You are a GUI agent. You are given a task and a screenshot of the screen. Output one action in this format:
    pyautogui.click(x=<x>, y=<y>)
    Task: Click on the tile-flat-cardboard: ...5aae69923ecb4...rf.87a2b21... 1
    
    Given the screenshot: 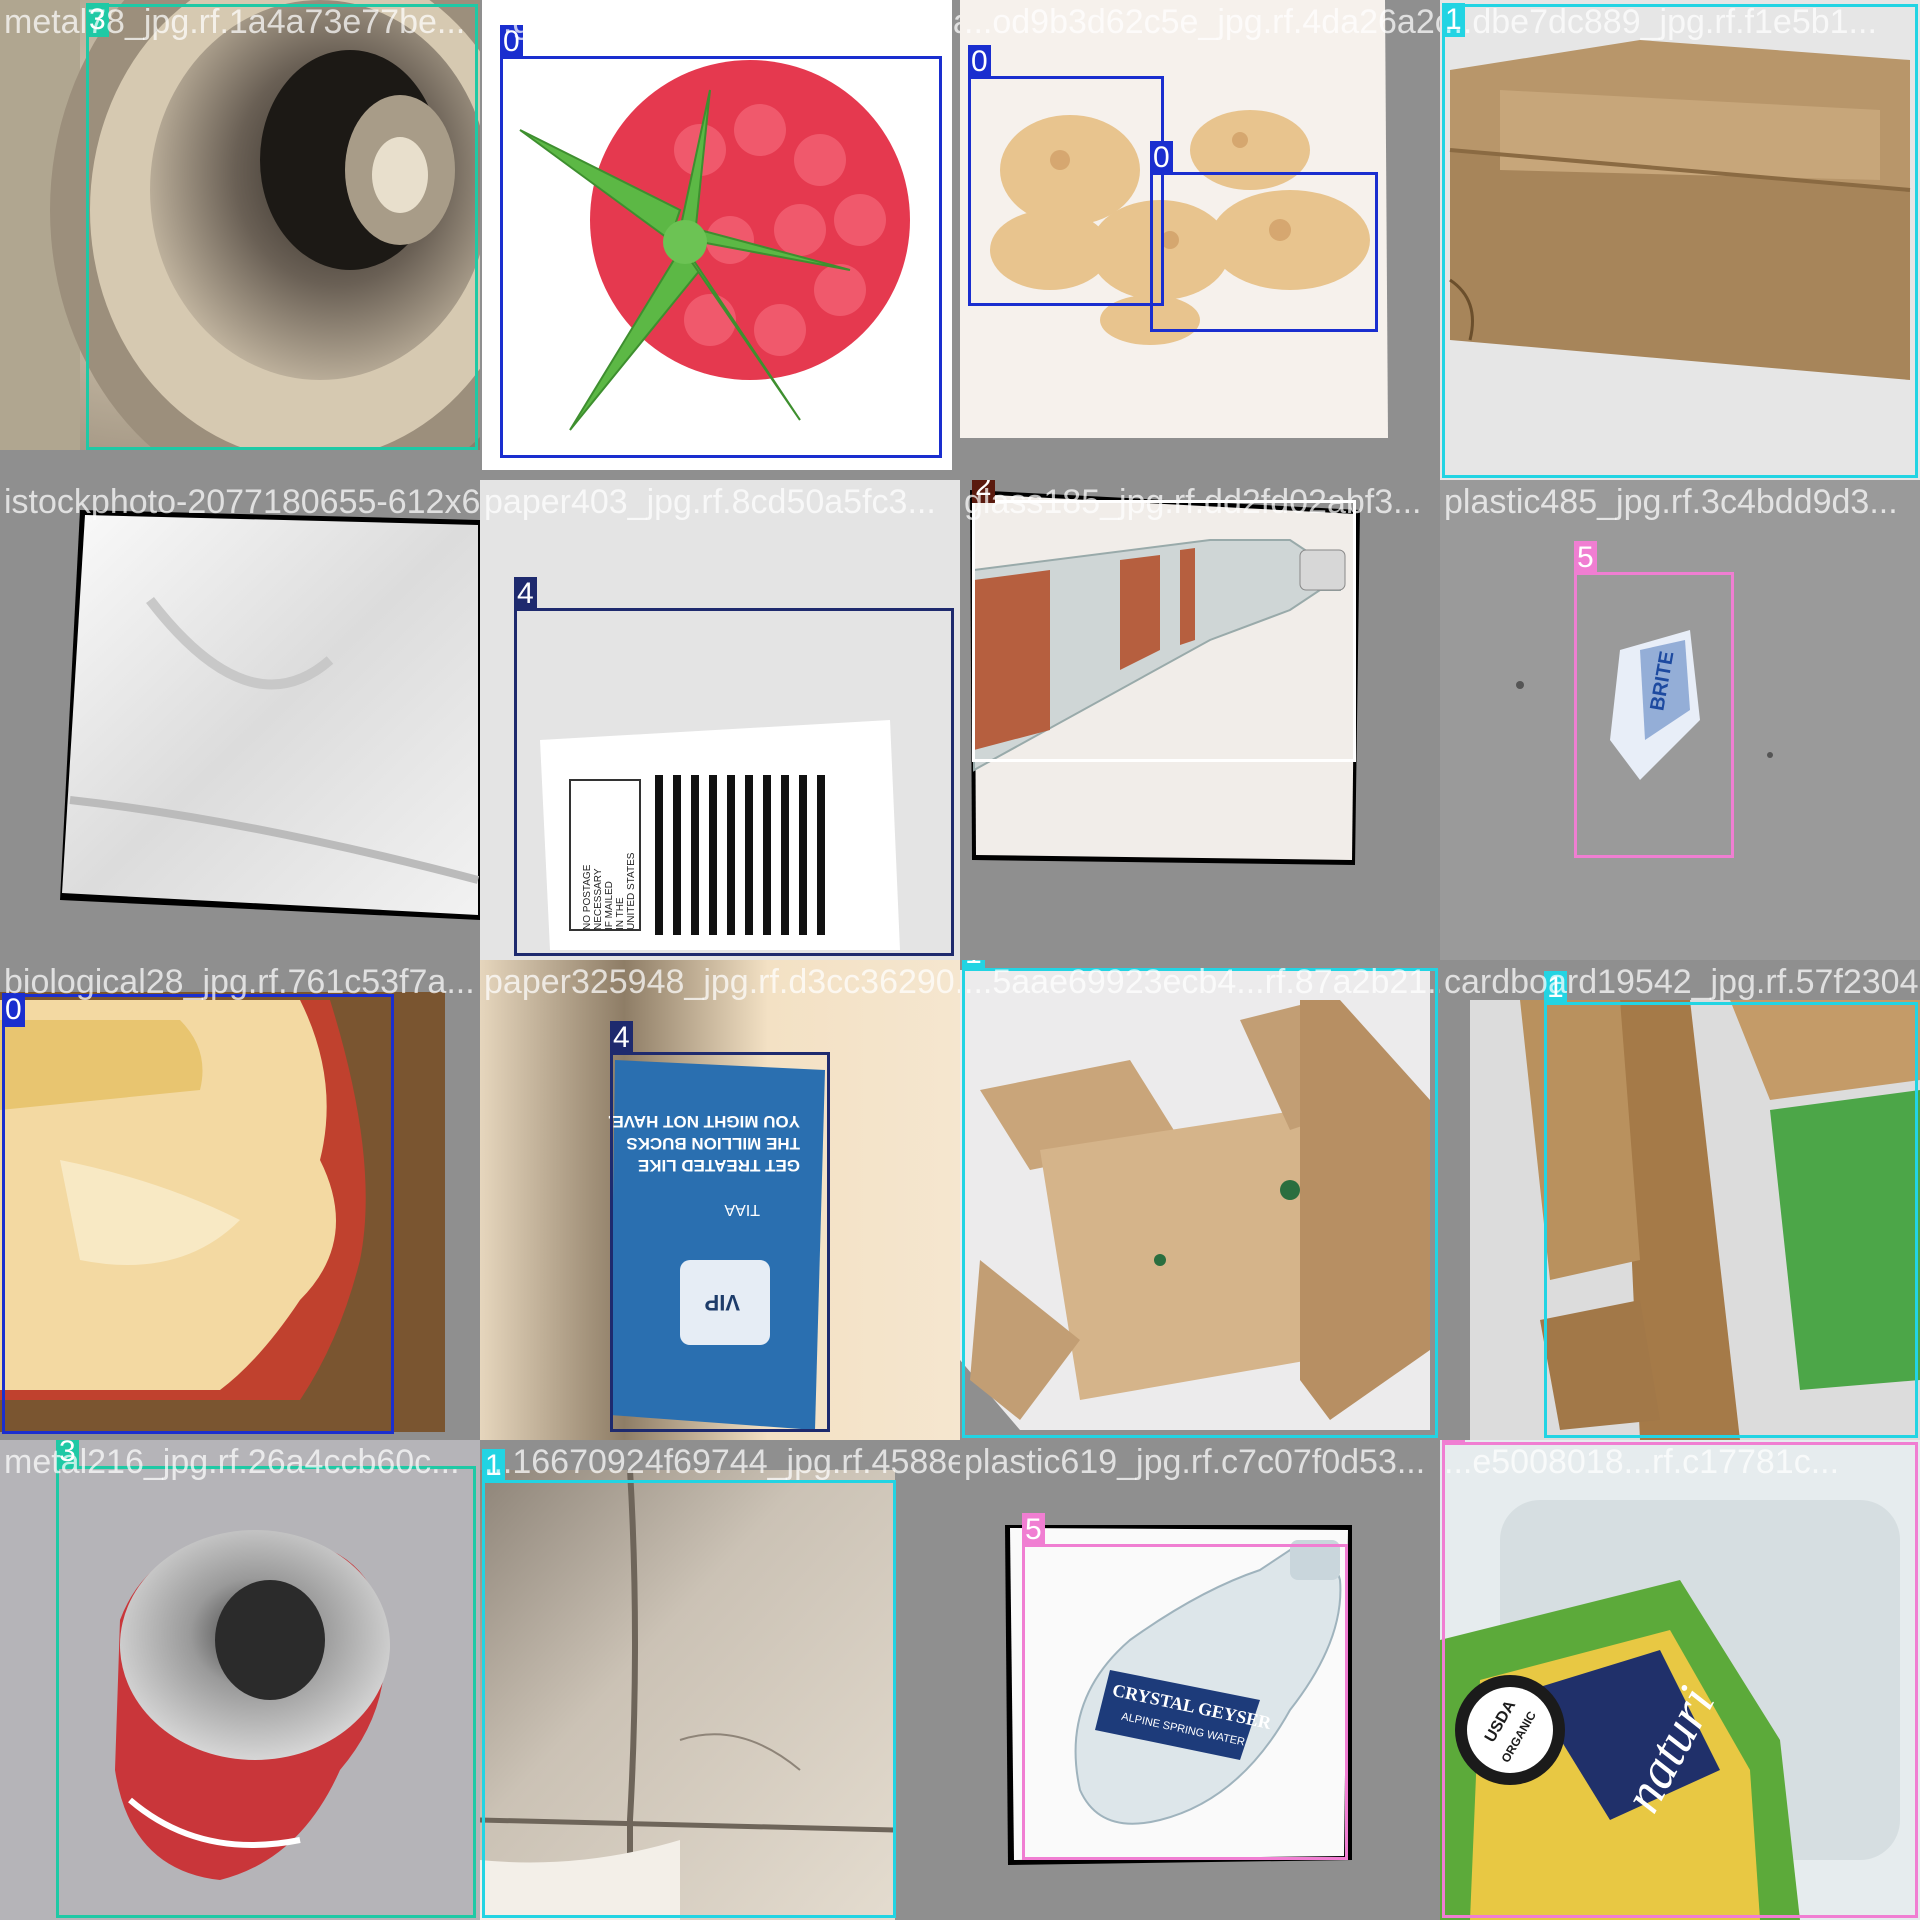 What is the action you would take?
    pyautogui.click(x=1200, y=1200)
    